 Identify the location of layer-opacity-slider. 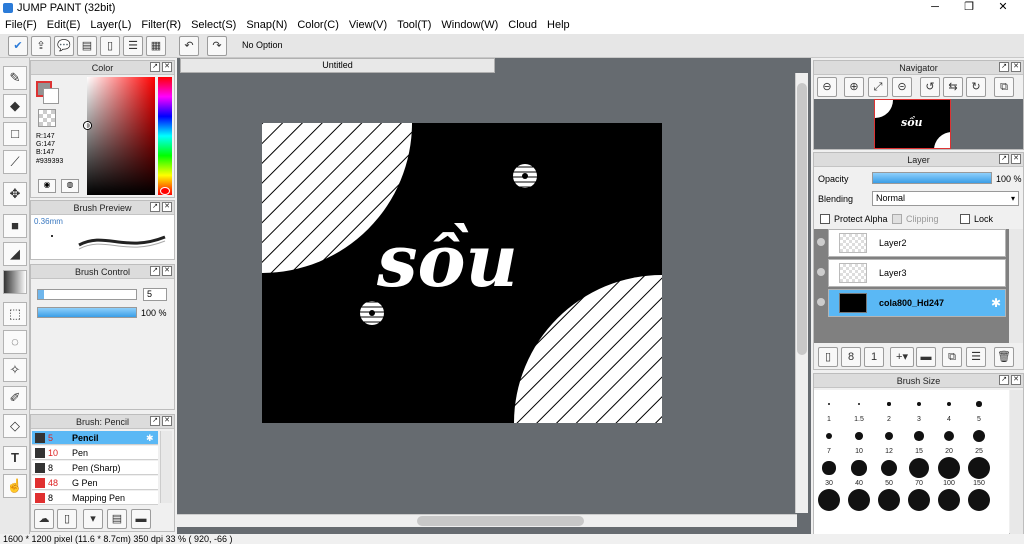
(932, 178).